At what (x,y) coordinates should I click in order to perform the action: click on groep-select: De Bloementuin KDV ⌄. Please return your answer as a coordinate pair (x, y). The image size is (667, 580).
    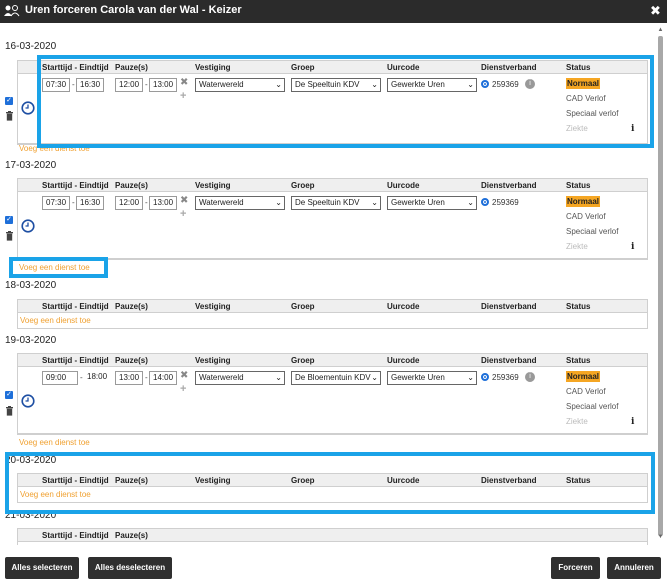
    Looking at the image, I should click on (336, 378).